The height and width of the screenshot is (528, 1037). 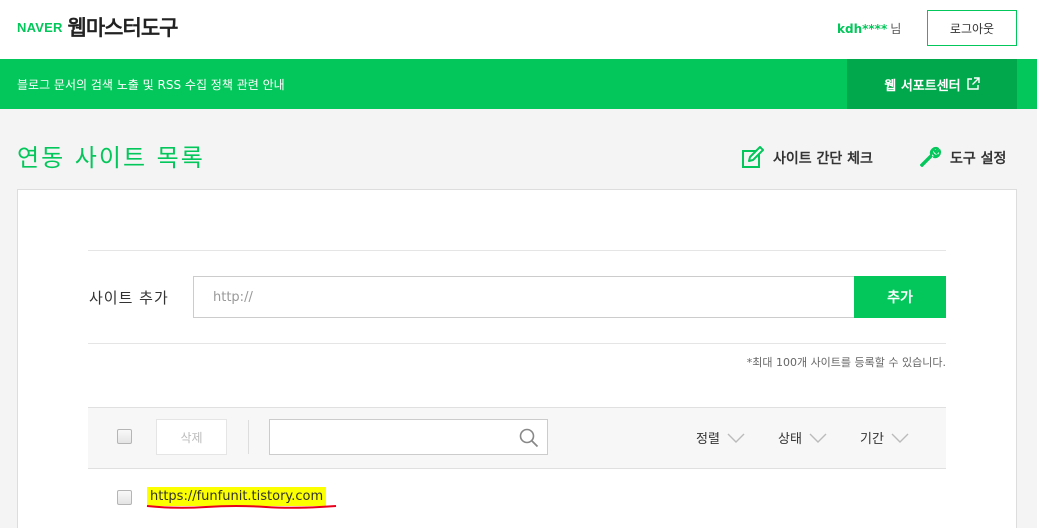 I want to click on page-title: 연동 사이트 목록, so click(x=111, y=158).